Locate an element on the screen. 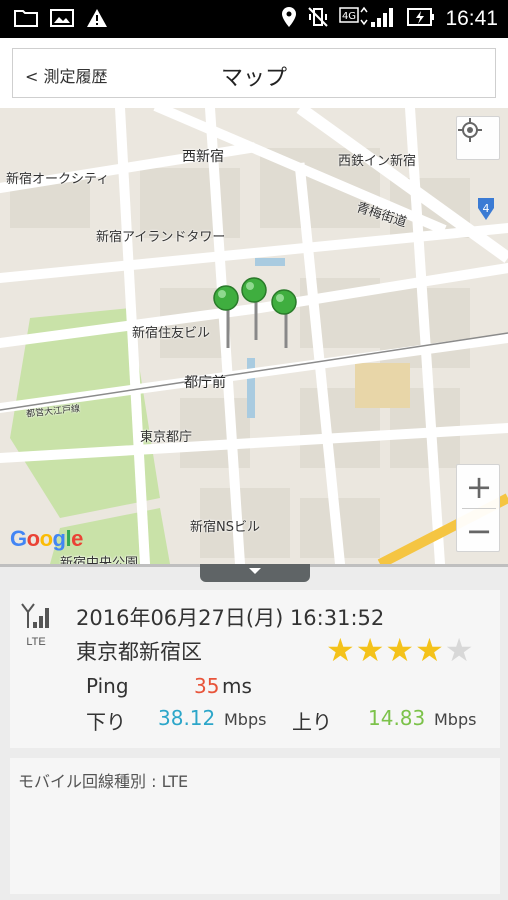 The image size is (508, 900). page-title: マップ is located at coordinates (253, 78).